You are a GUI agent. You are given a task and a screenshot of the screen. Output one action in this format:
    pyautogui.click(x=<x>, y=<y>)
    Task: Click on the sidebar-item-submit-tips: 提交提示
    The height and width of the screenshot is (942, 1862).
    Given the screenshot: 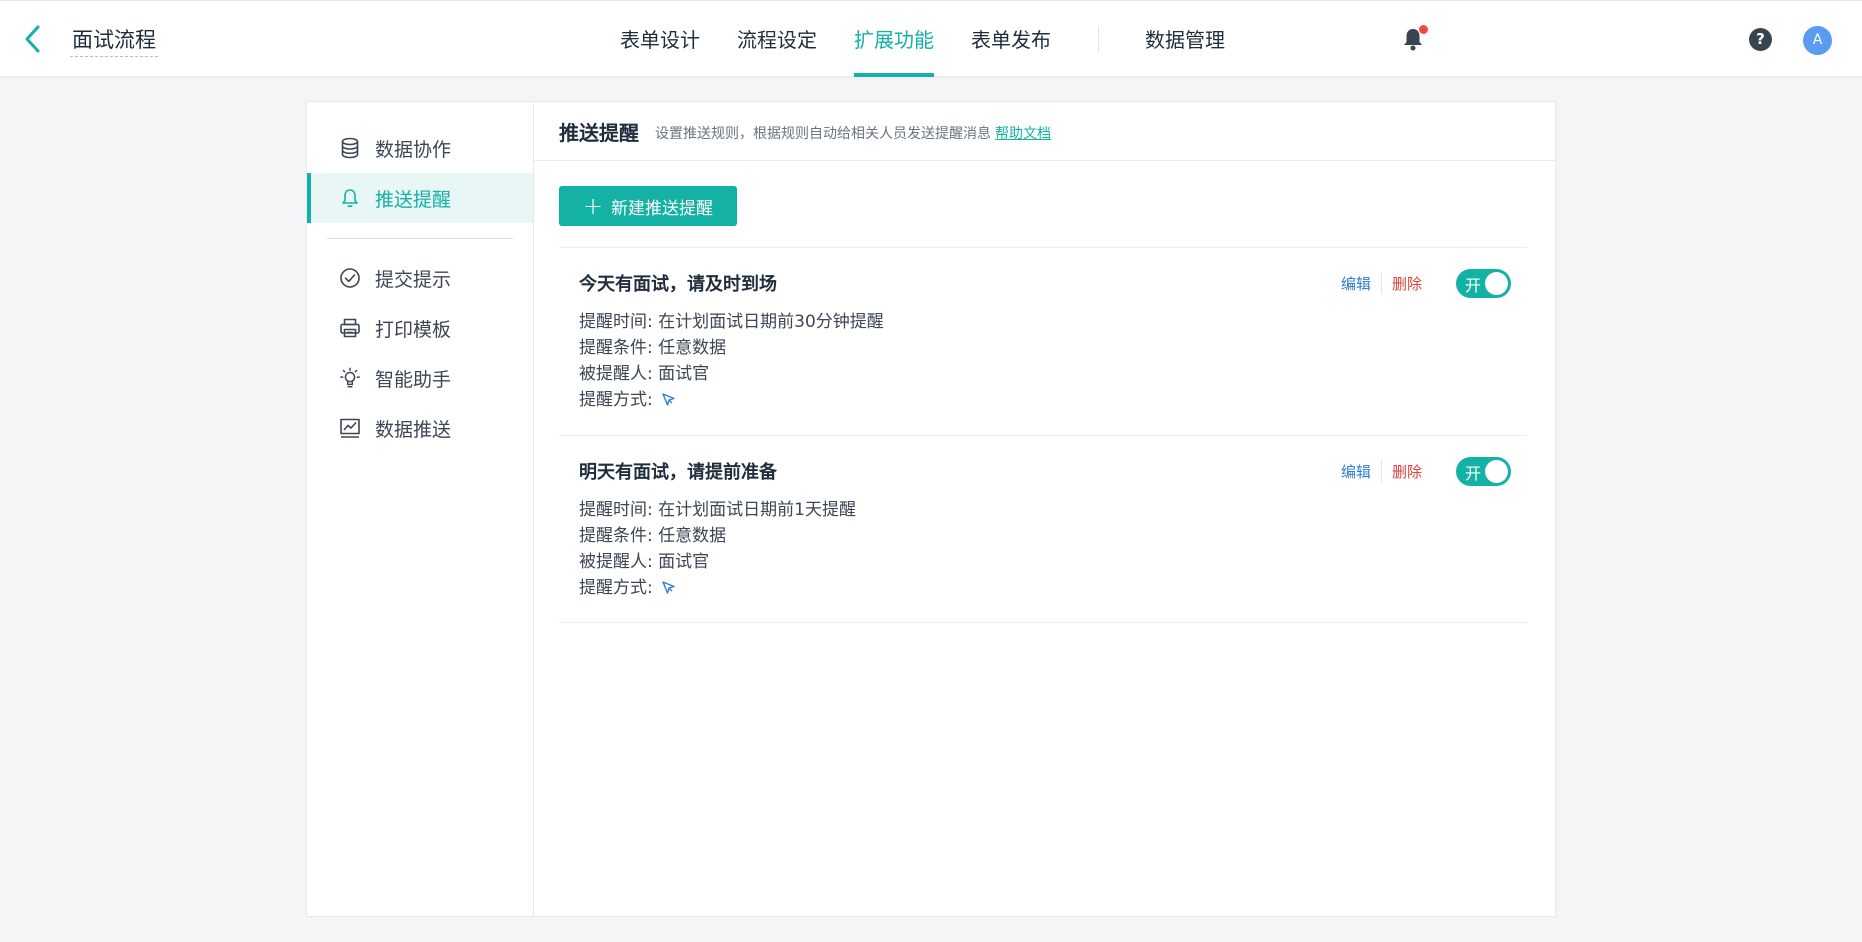 What is the action you would take?
    pyautogui.click(x=420, y=278)
    